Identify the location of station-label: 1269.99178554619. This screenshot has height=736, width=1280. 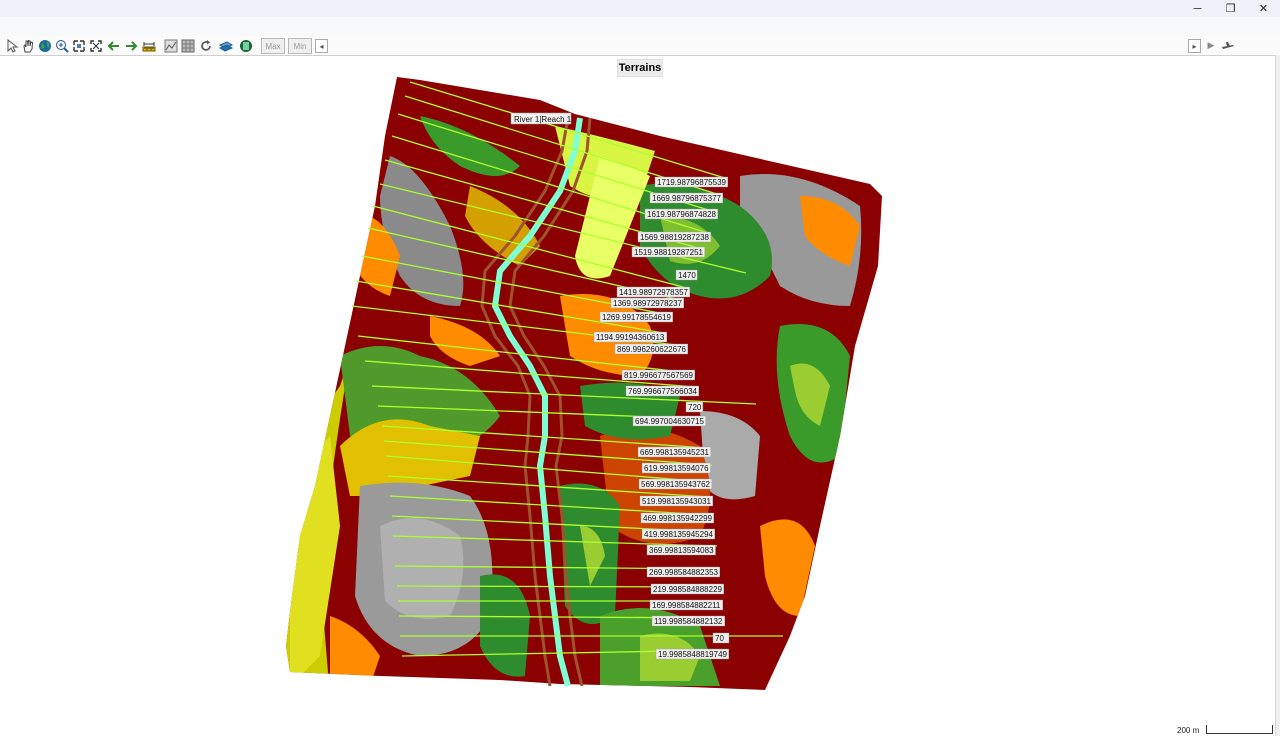
(637, 317).